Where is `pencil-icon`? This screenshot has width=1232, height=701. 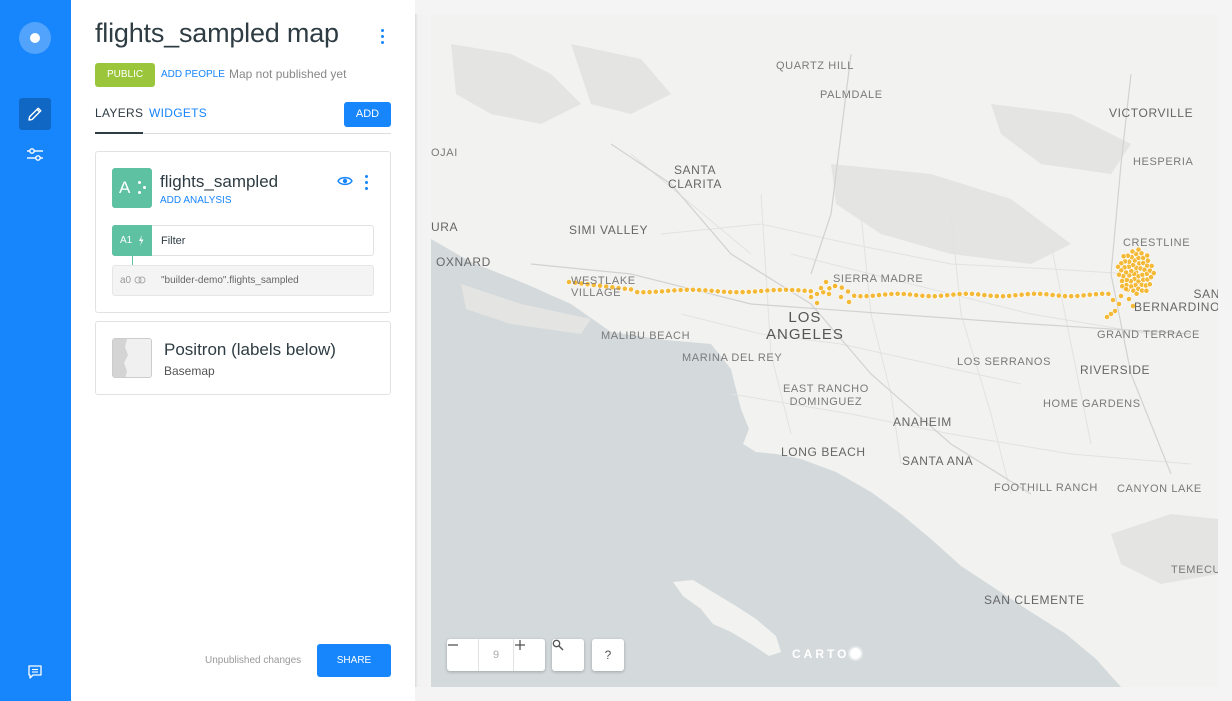
pencil-icon is located at coordinates (35, 114).